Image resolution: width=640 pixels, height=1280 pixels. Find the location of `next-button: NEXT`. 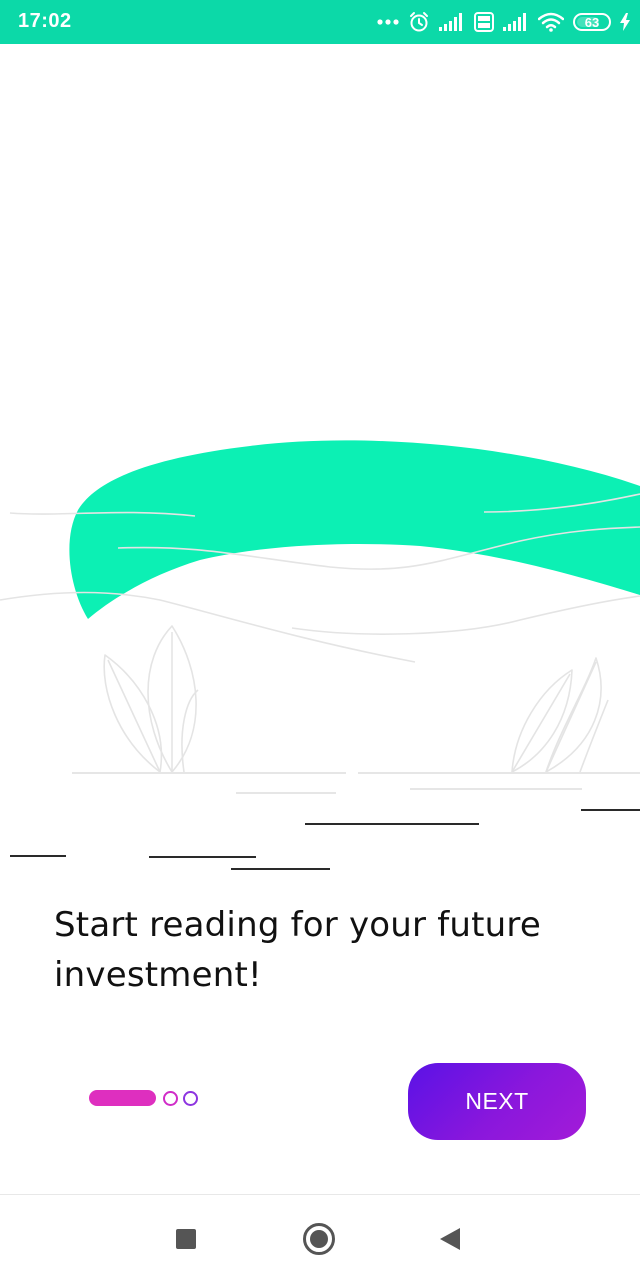

next-button: NEXT is located at coordinates (497, 1101).